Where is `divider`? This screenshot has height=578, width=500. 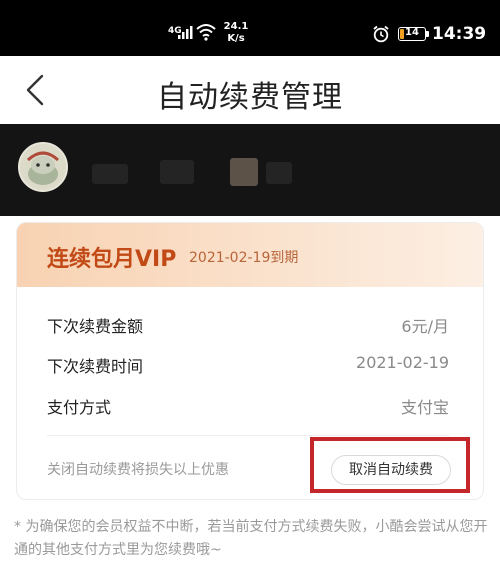
divider is located at coordinates (248, 435).